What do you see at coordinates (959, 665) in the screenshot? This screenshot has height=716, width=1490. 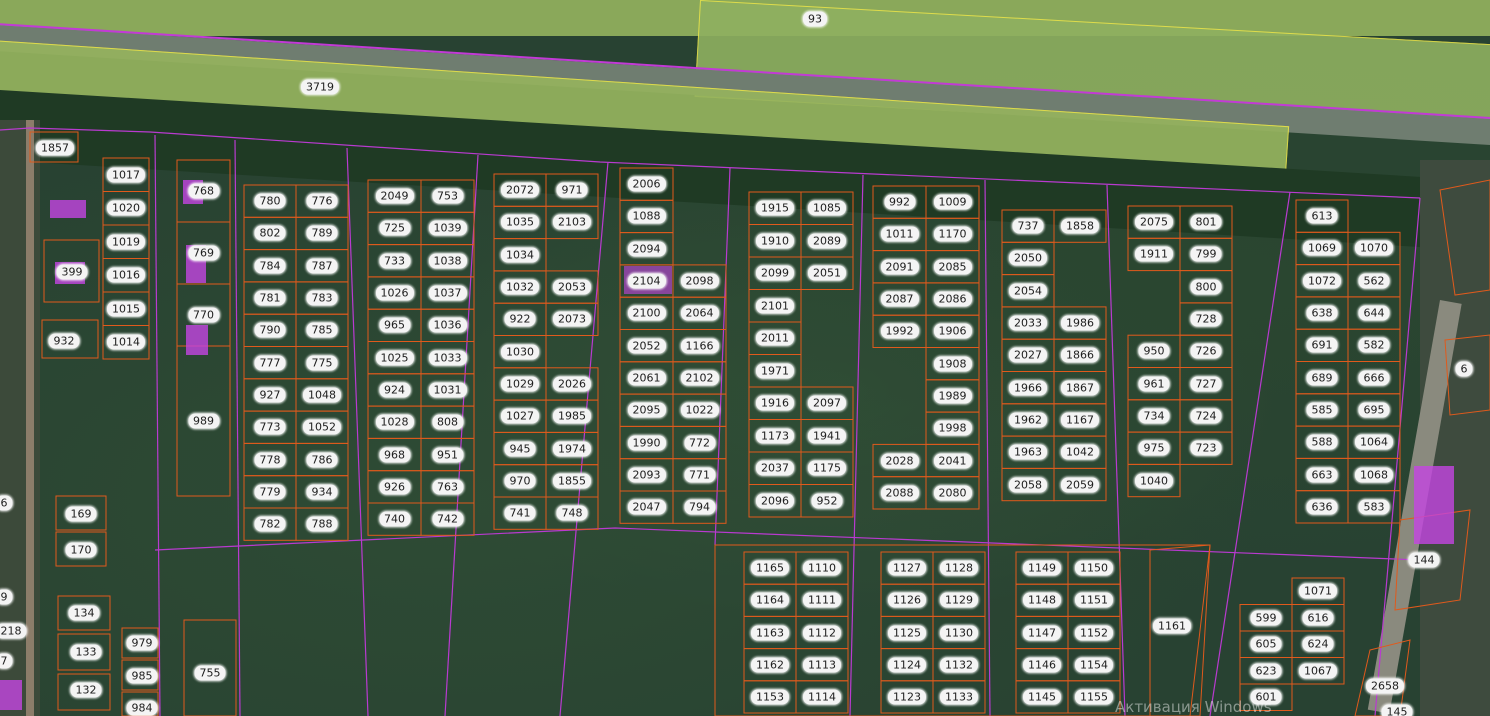 I see `parcel-label: 1132` at bounding box center [959, 665].